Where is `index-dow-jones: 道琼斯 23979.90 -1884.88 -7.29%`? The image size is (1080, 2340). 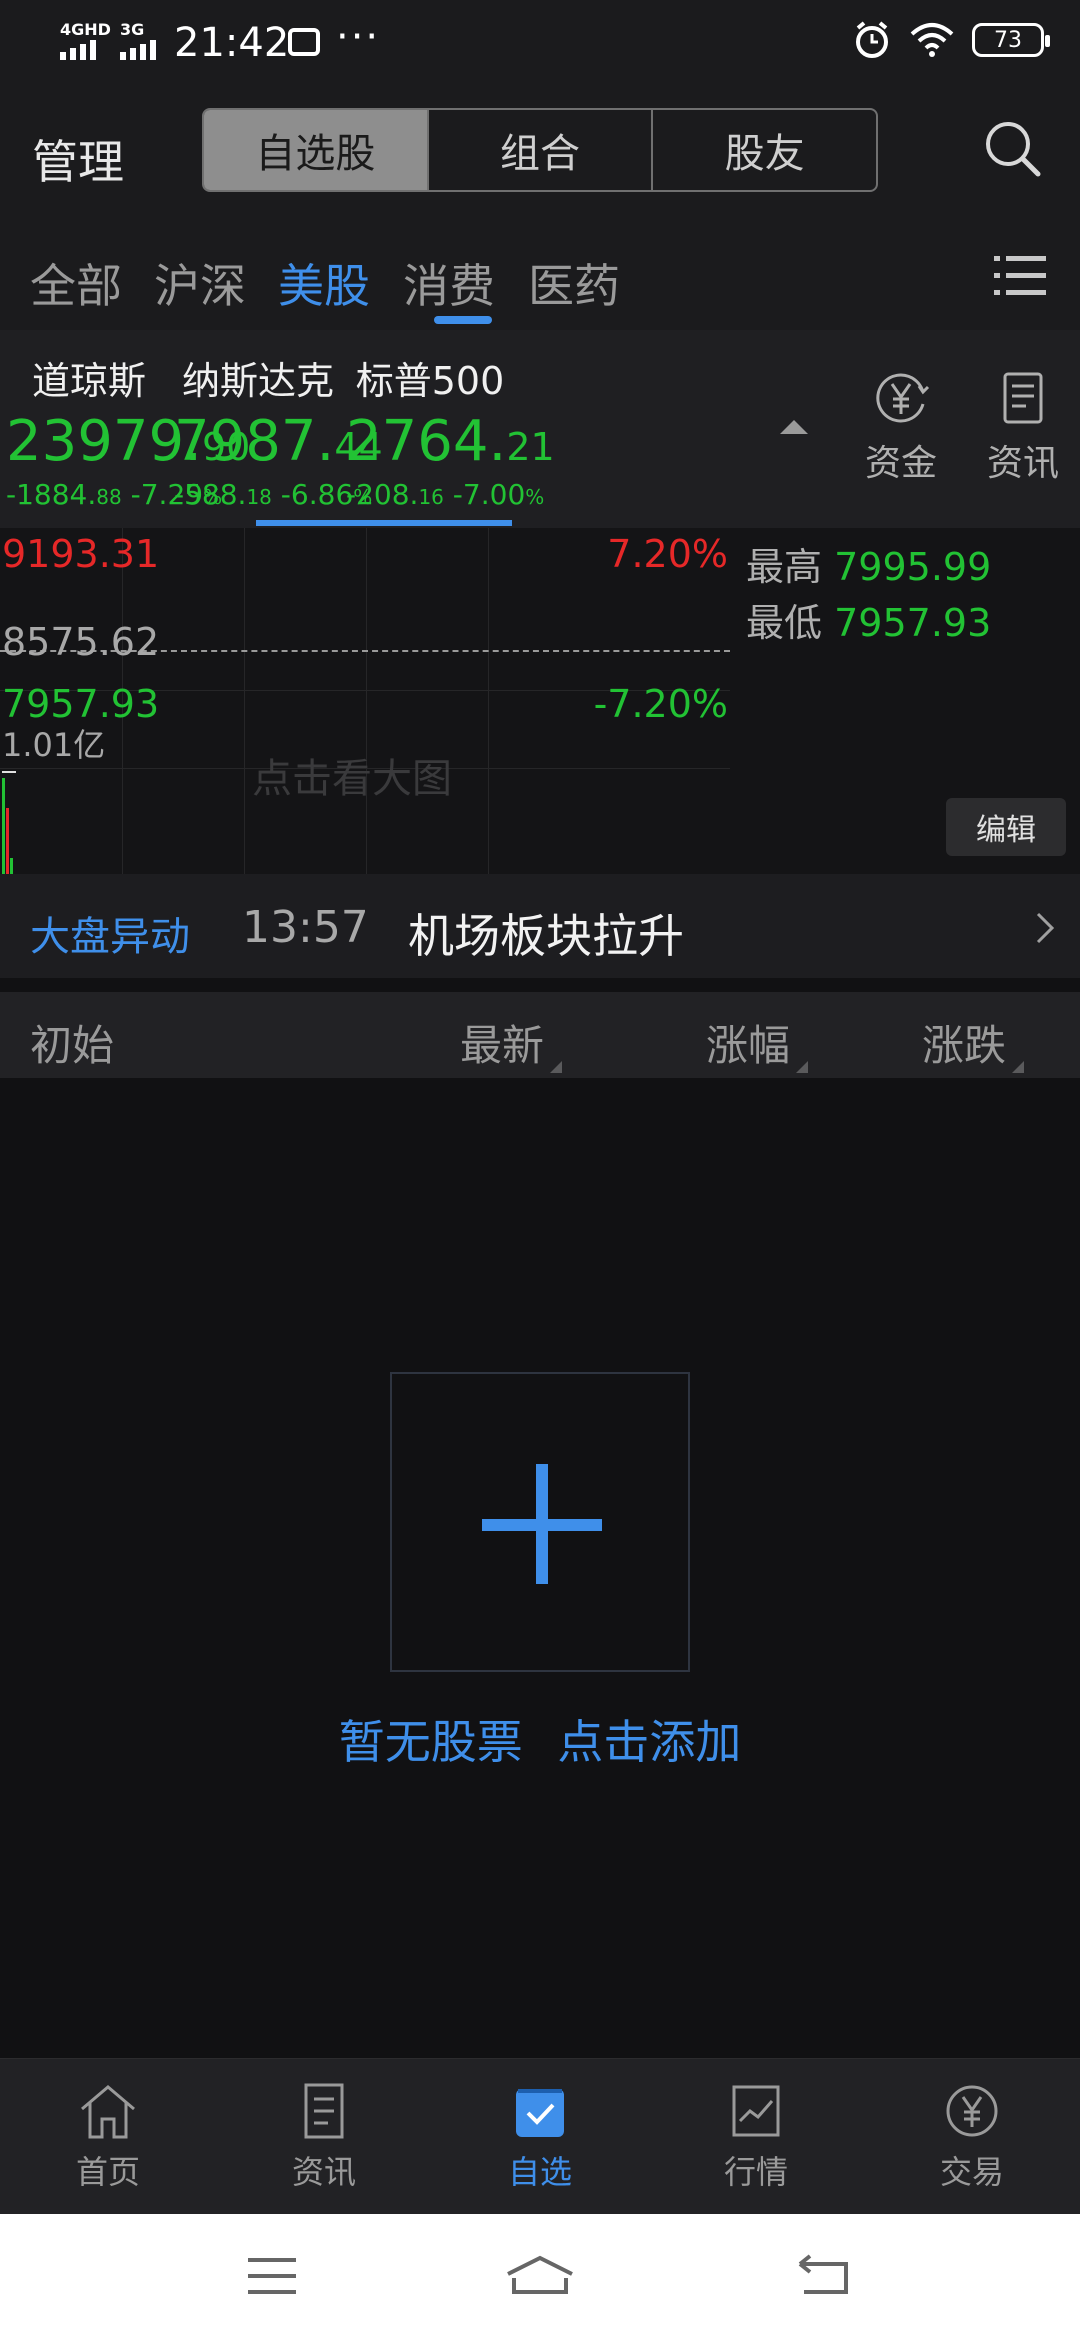
index-dow-jones: 道琼斯 23979.90 -1884.88 -7.29% is located at coordinates (128, 420).